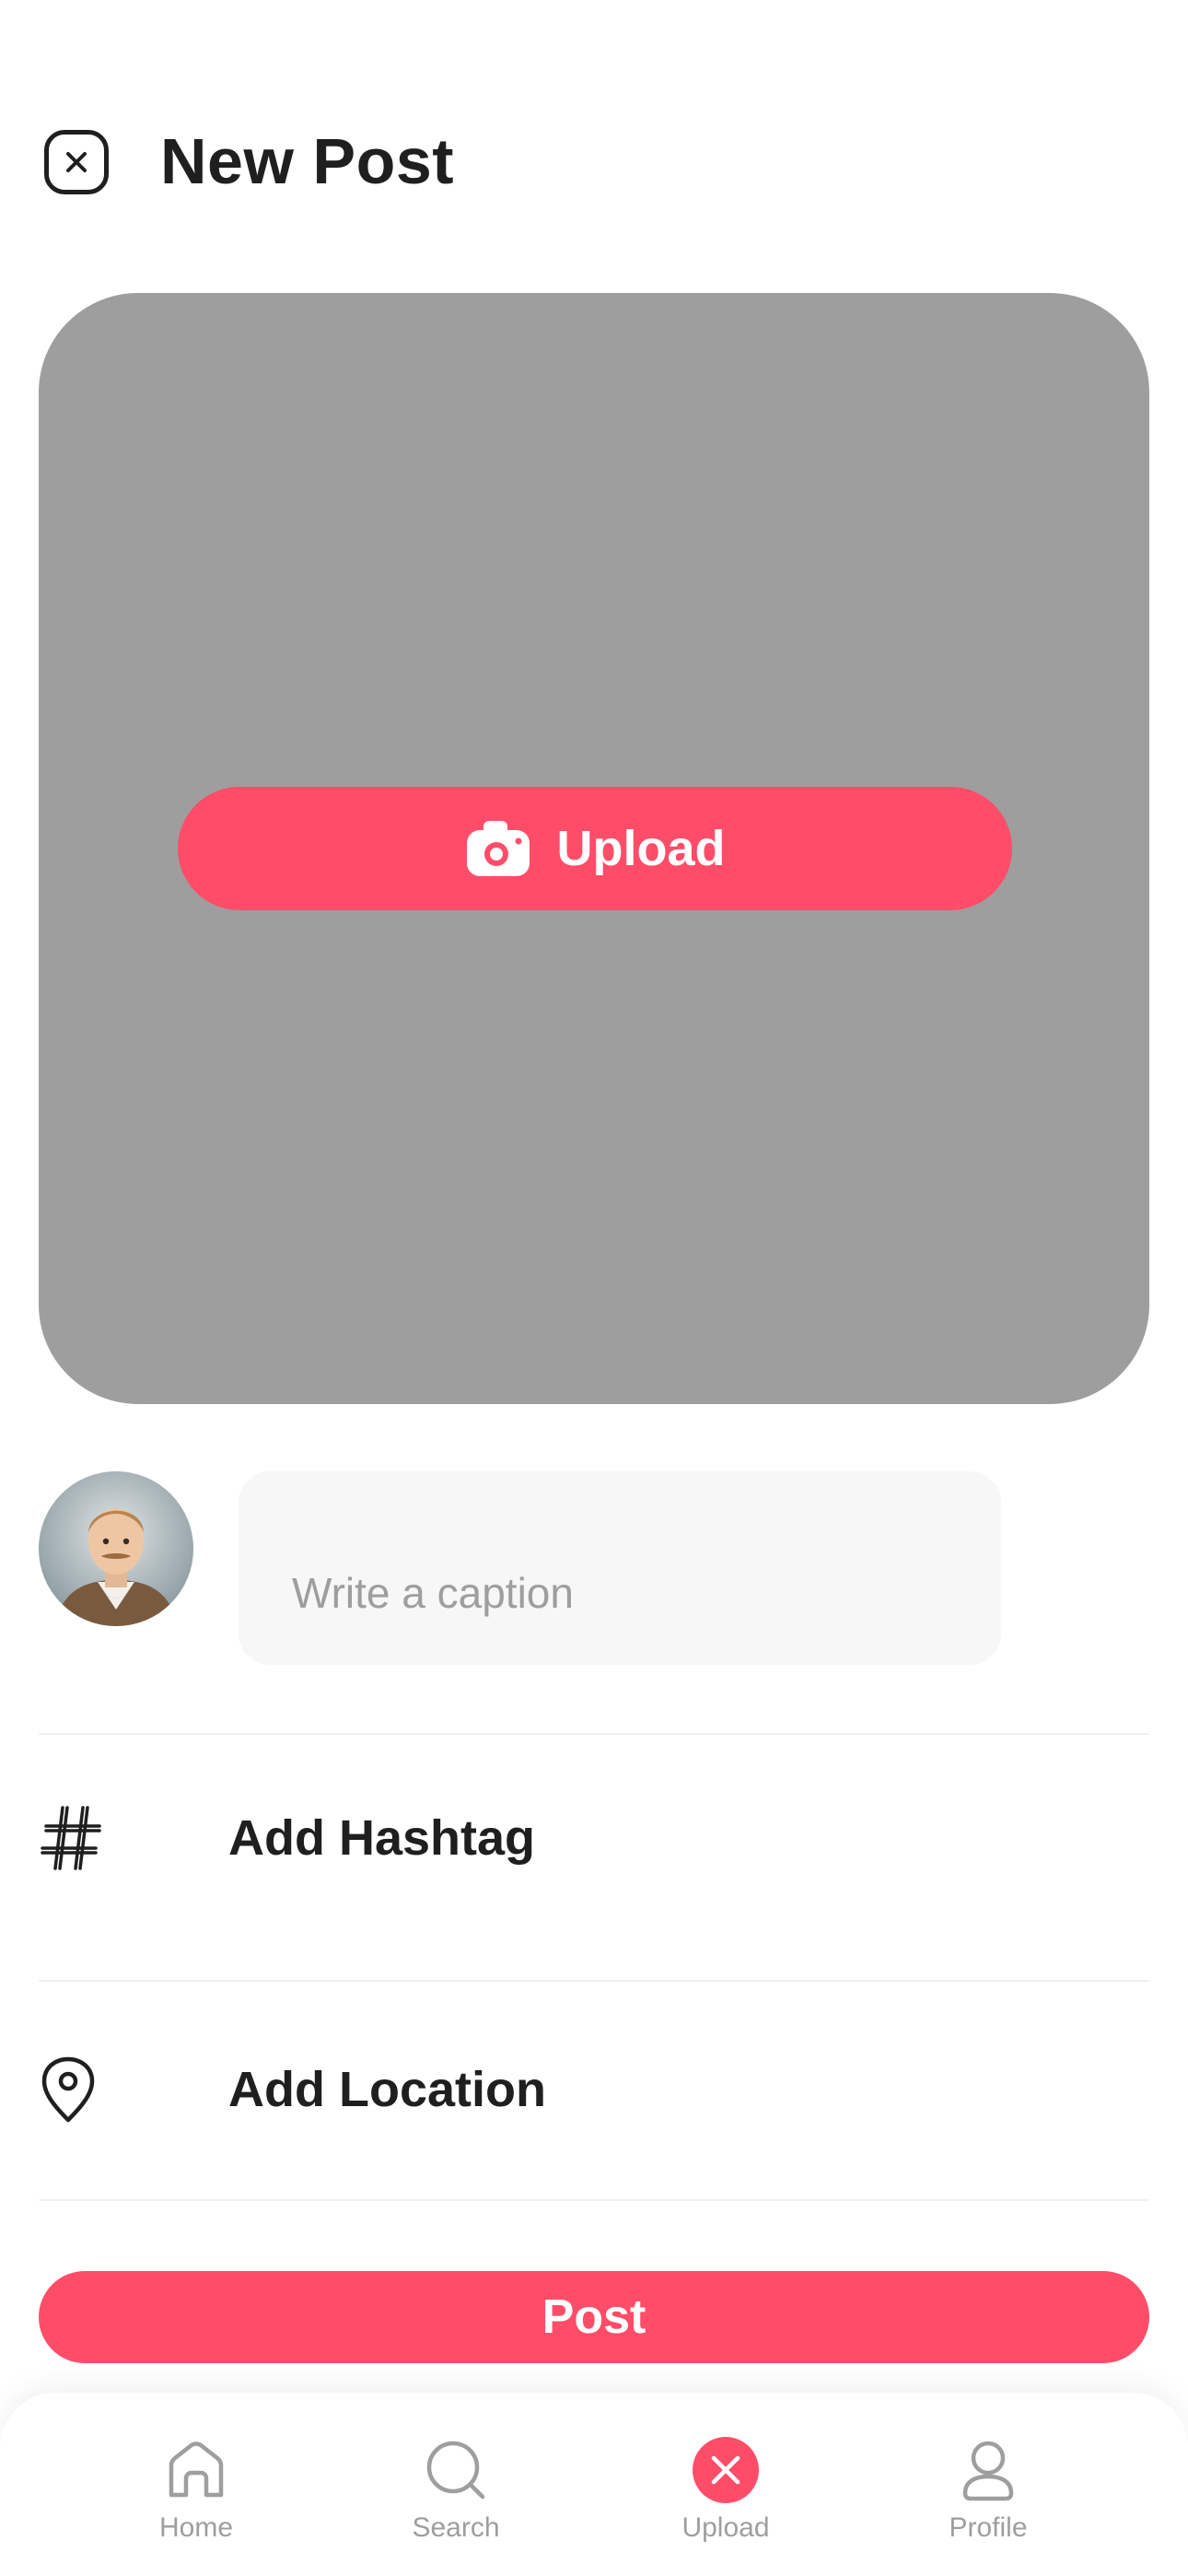 This screenshot has width=1188, height=2576. Describe the element at coordinates (382, 1838) in the screenshot. I see `add-hashtag-label: Add Hashtag` at that location.